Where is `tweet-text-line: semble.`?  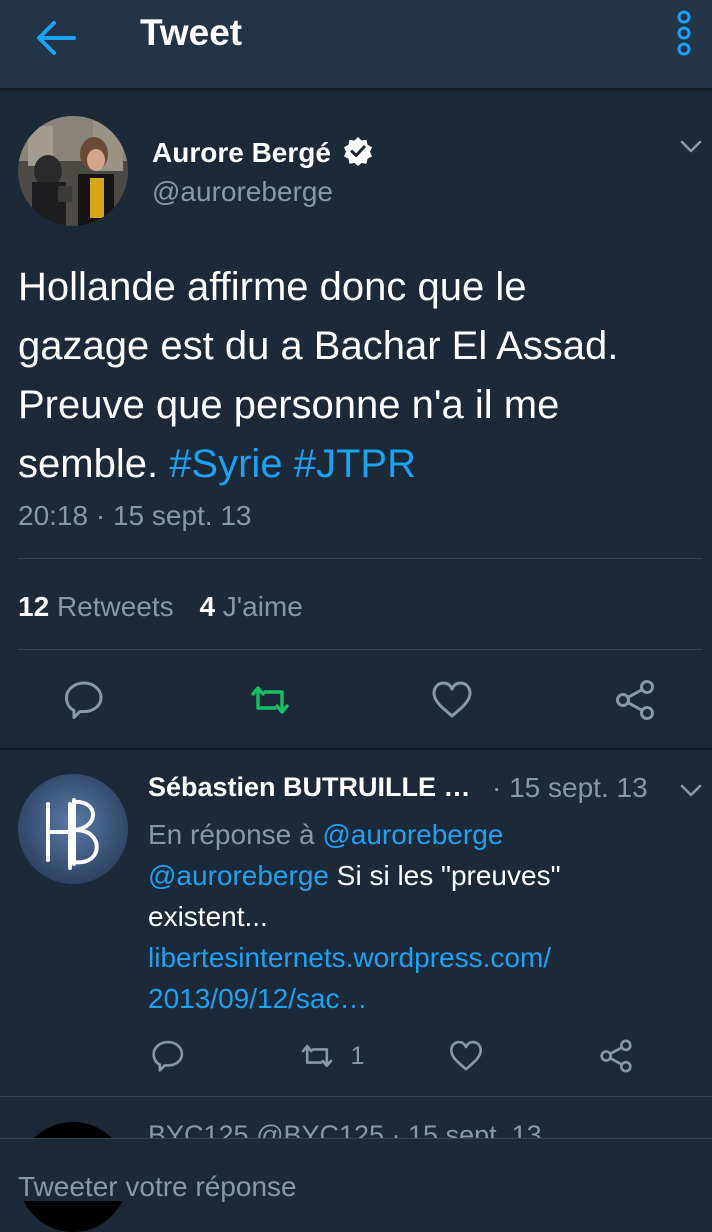
tweet-text-line: semble. is located at coordinates (88, 464).